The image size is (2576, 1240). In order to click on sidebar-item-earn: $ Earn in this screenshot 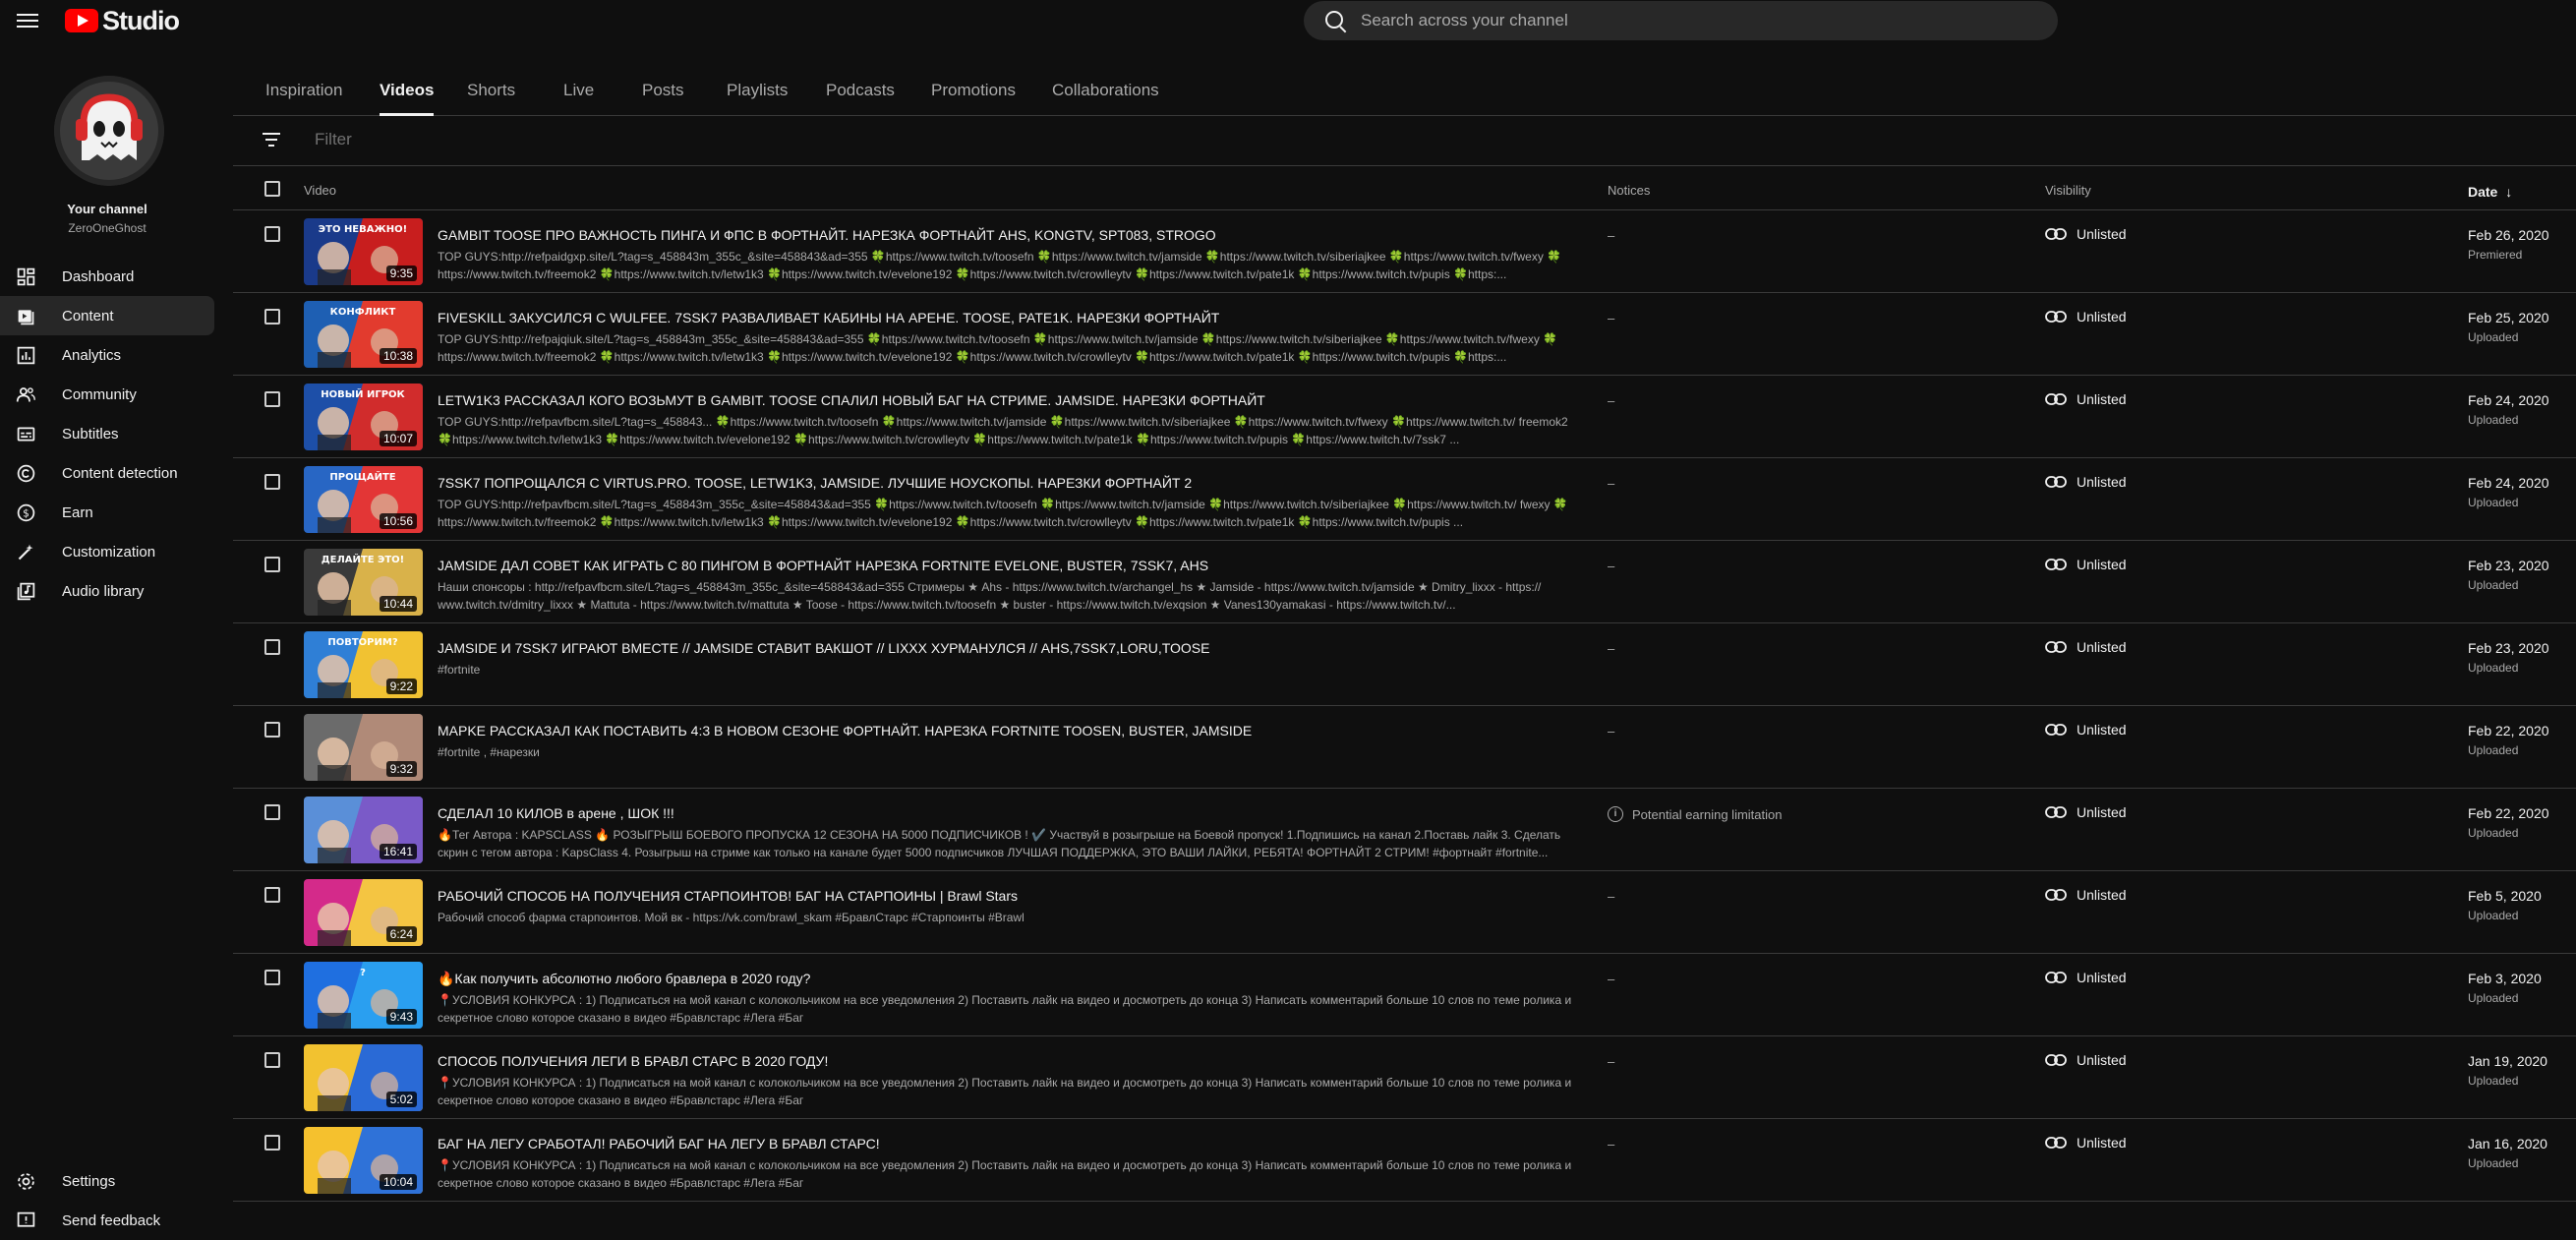, I will do `click(107, 512)`.